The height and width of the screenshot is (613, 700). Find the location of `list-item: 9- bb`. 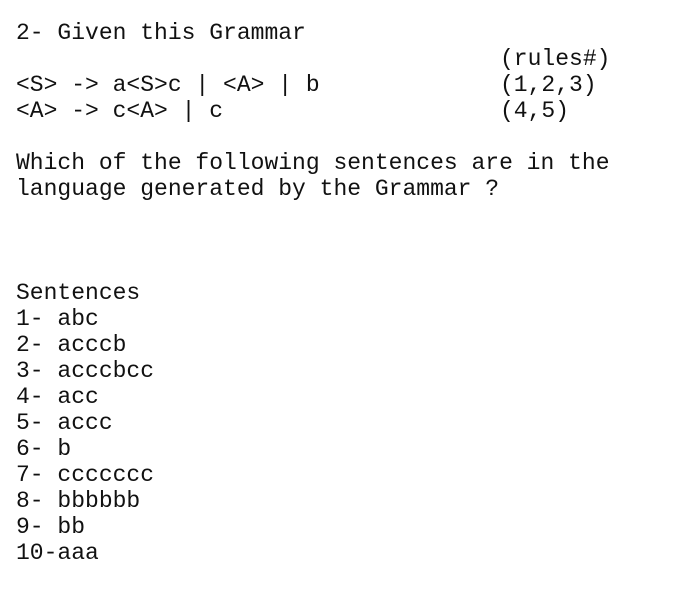

list-item: 9- bb is located at coordinates (85, 527).